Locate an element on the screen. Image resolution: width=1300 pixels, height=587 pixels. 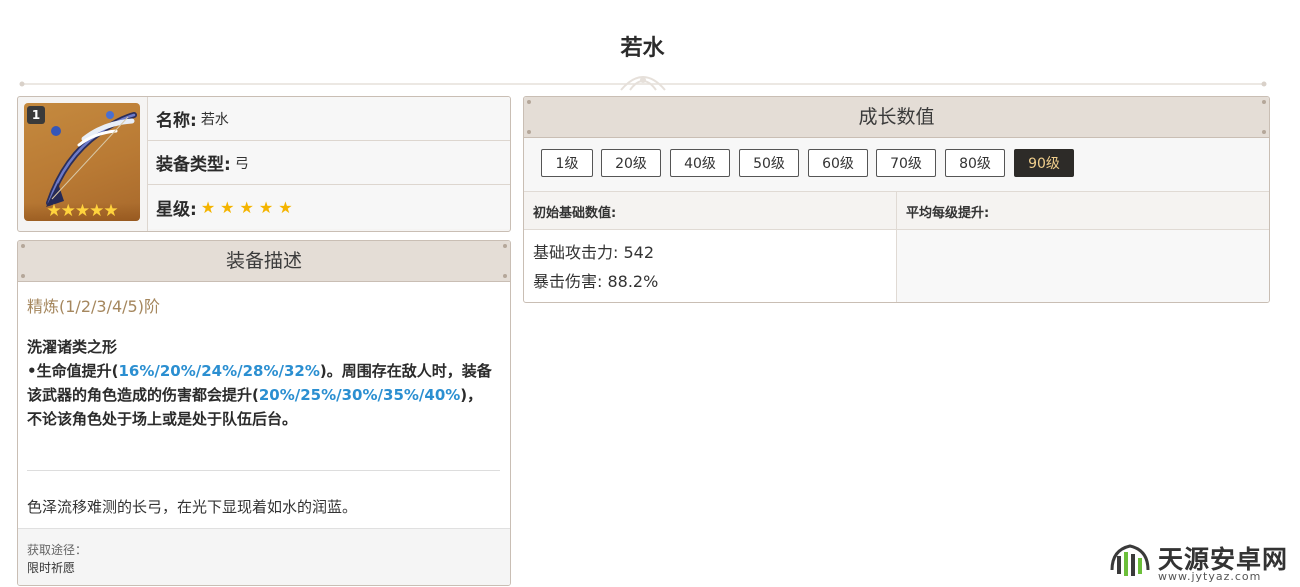
description-header-title: 装备描述 is located at coordinates (263, 261).